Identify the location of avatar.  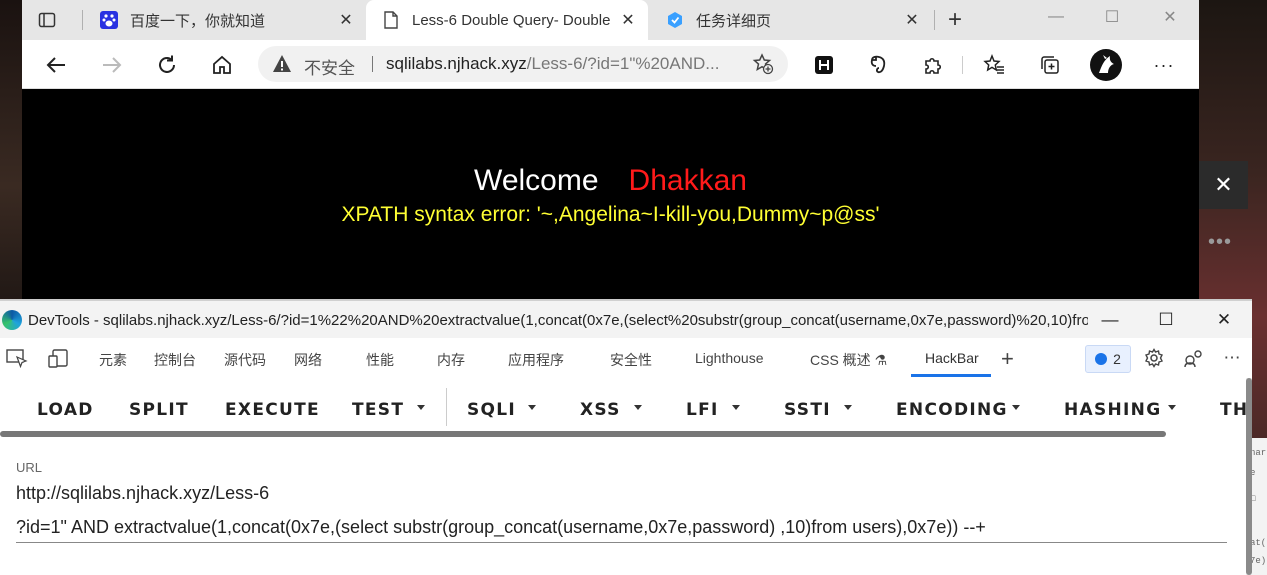
(1106, 65).